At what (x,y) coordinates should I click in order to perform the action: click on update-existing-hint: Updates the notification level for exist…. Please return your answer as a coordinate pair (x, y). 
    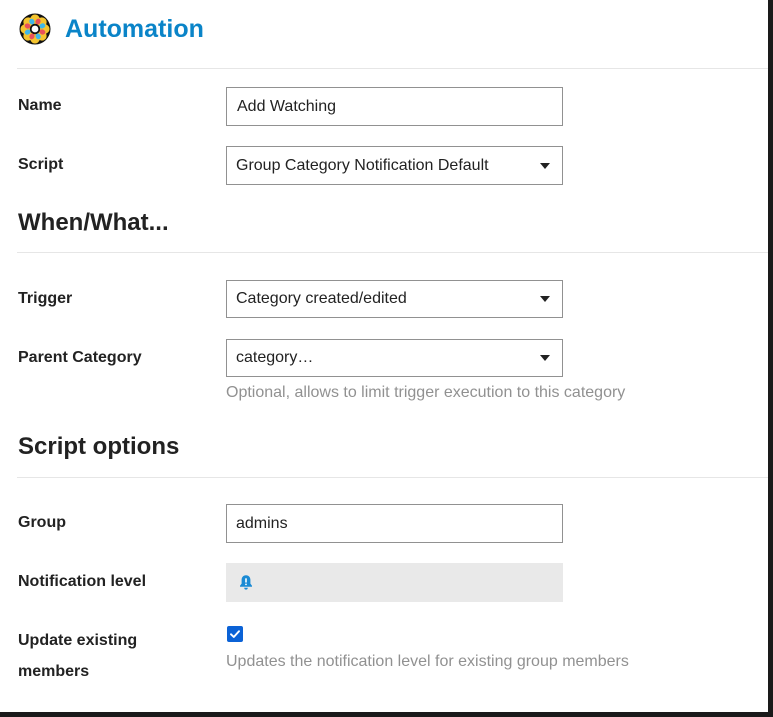
    Looking at the image, I should click on (427, 661).